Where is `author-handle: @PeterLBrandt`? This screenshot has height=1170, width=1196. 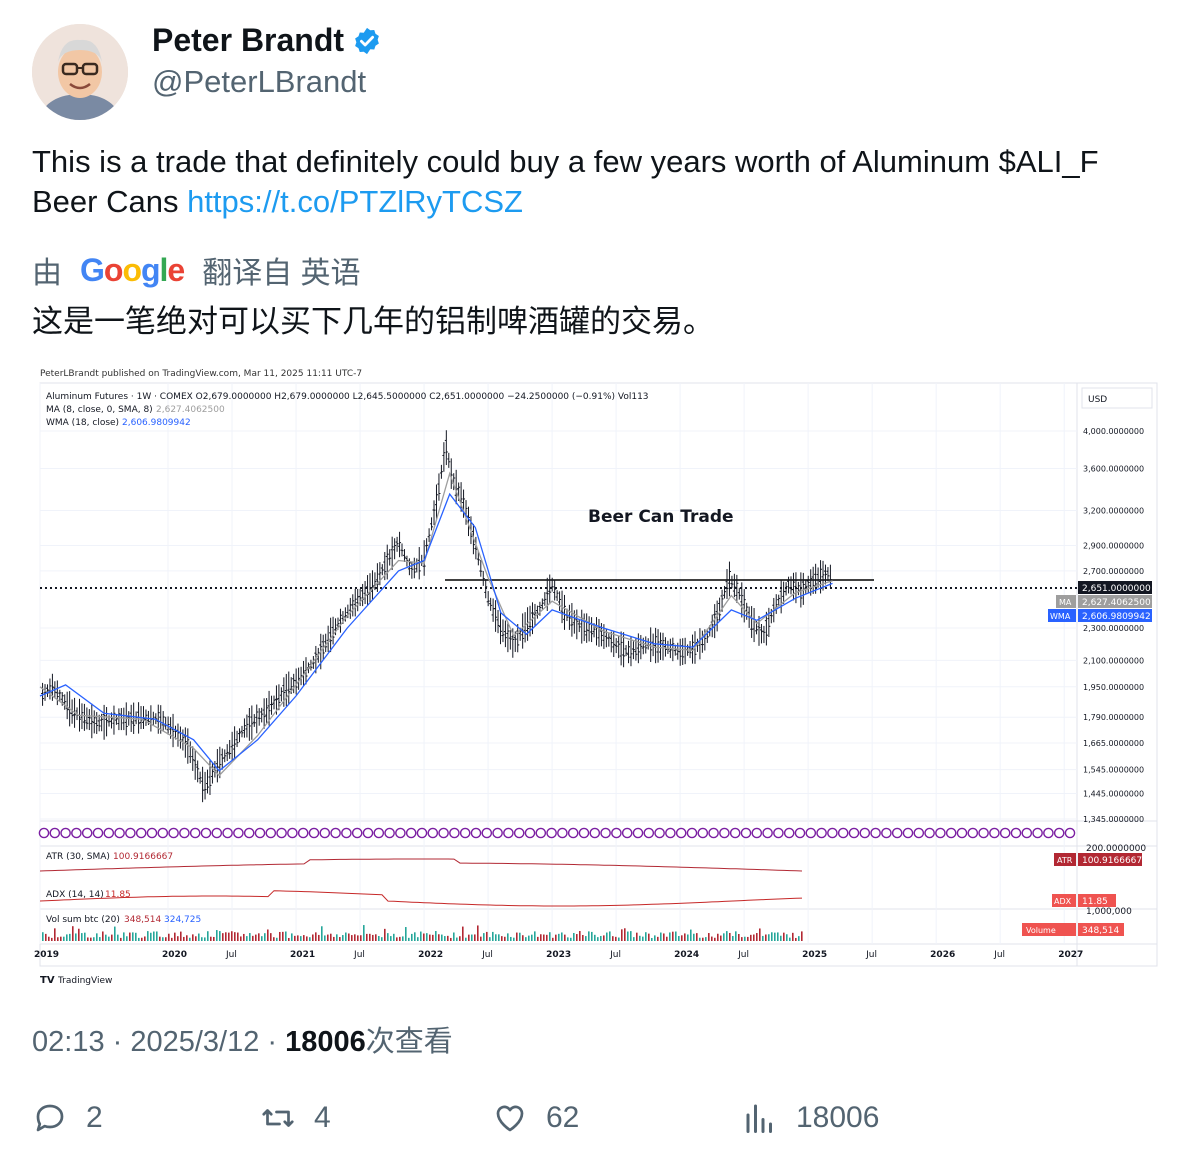 author-handle: @PeterLBrandt is located at coordinates (259, 82).